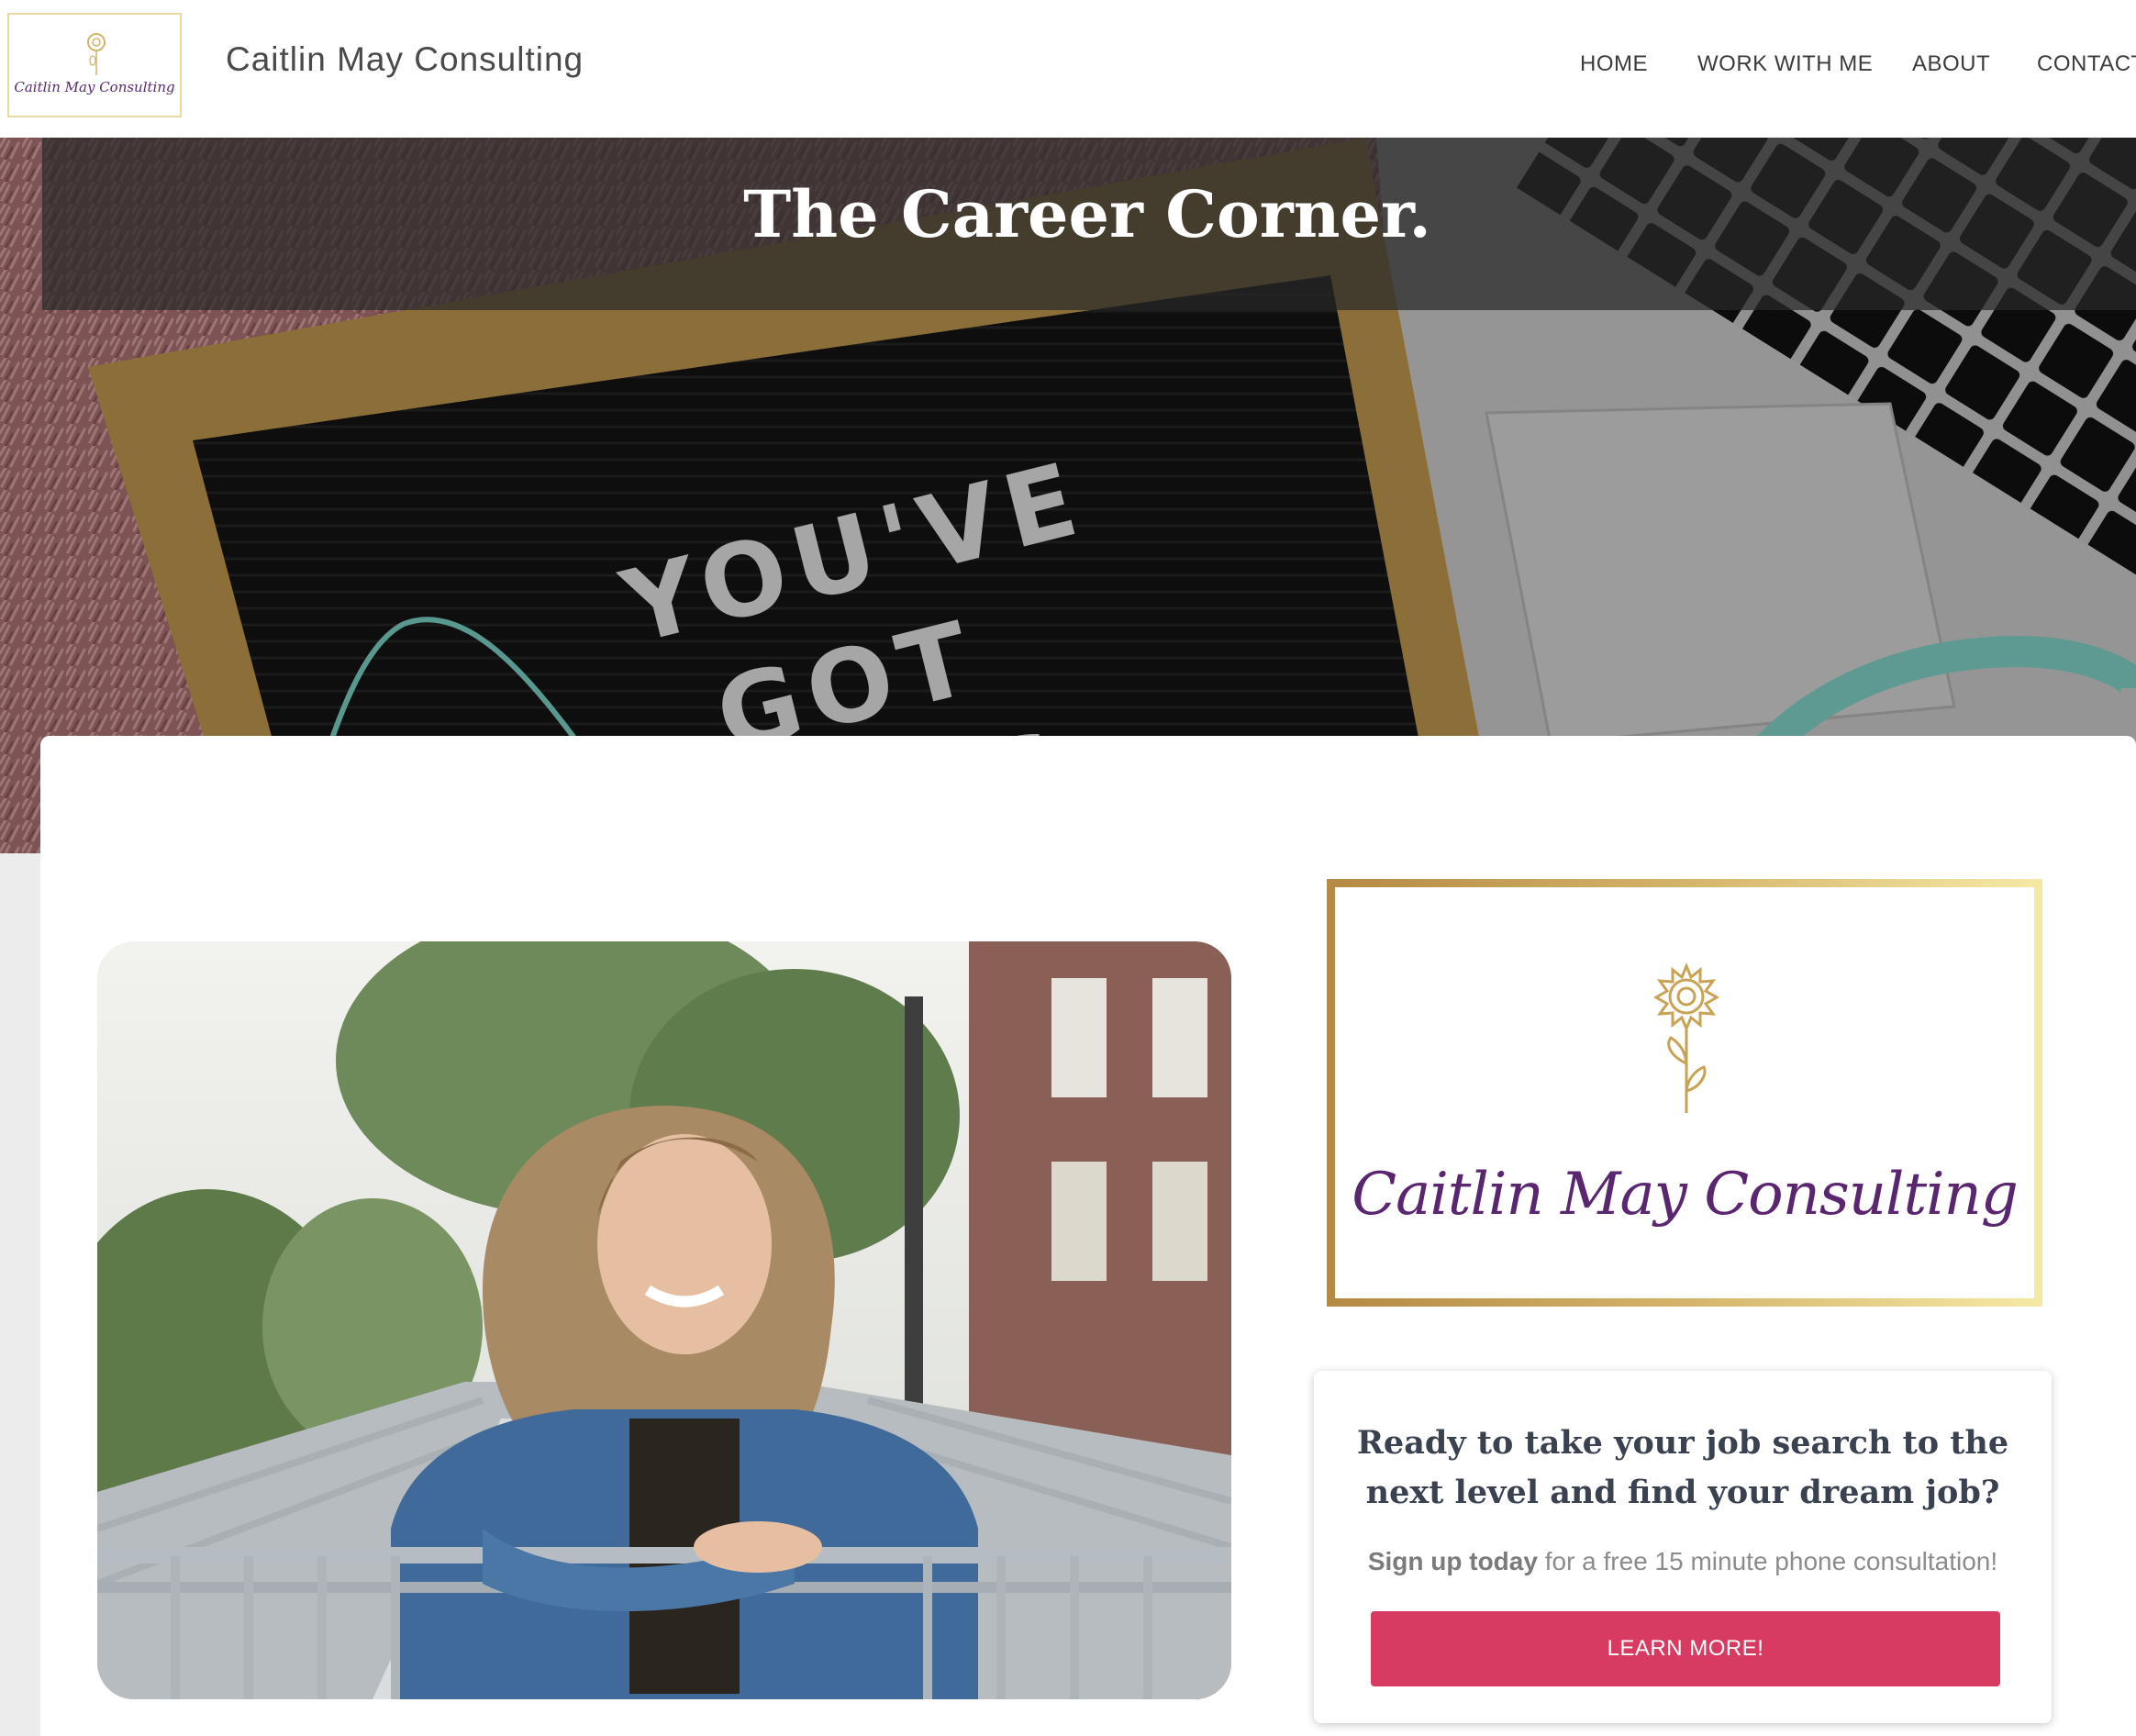  I want to click on learn-more-button: LEARN MORE!, so click(1685, 1648).